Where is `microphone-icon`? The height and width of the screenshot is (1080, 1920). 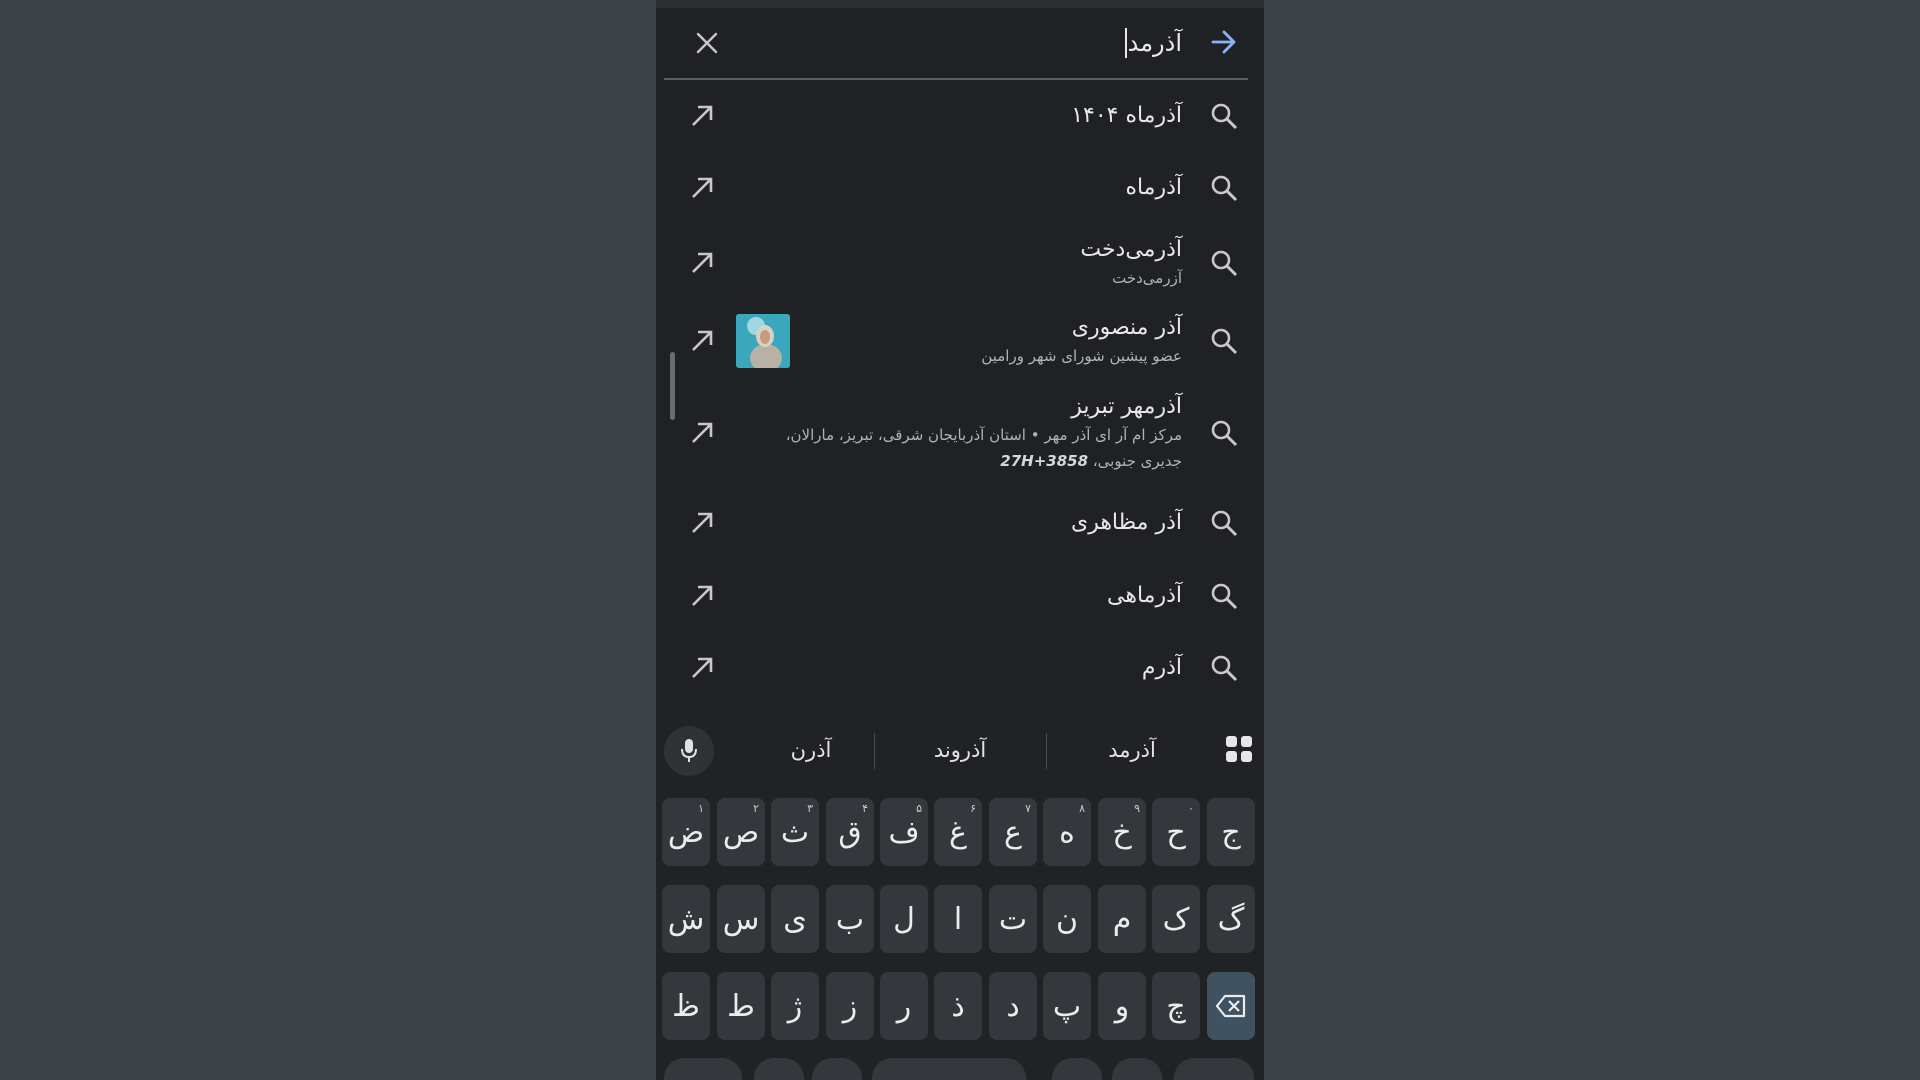 microphone-icon is located at coordinates (689, 751).